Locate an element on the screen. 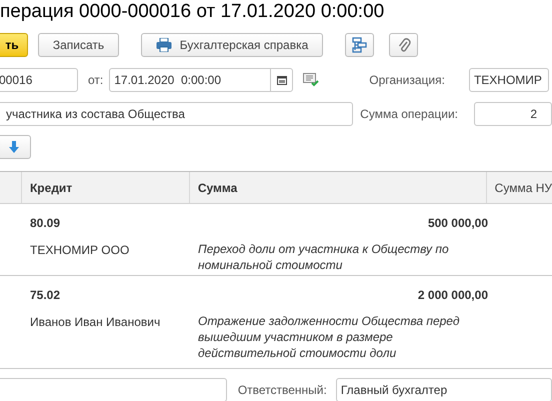 Image resolution: width=552 pixels, height=401 pixels. structure-icon is located at coordinates (360, 45).